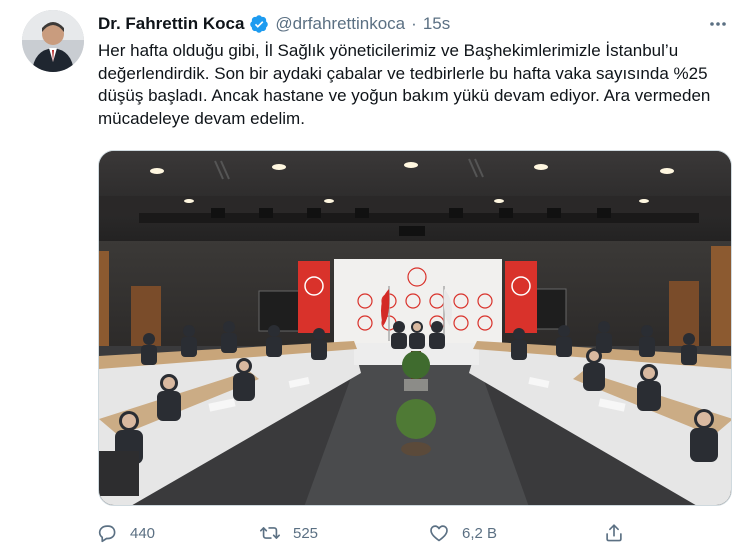  What do you see at coordinates (718, 24) in the screenshot?
I see `more-icon` at bounding box center [718, 24].